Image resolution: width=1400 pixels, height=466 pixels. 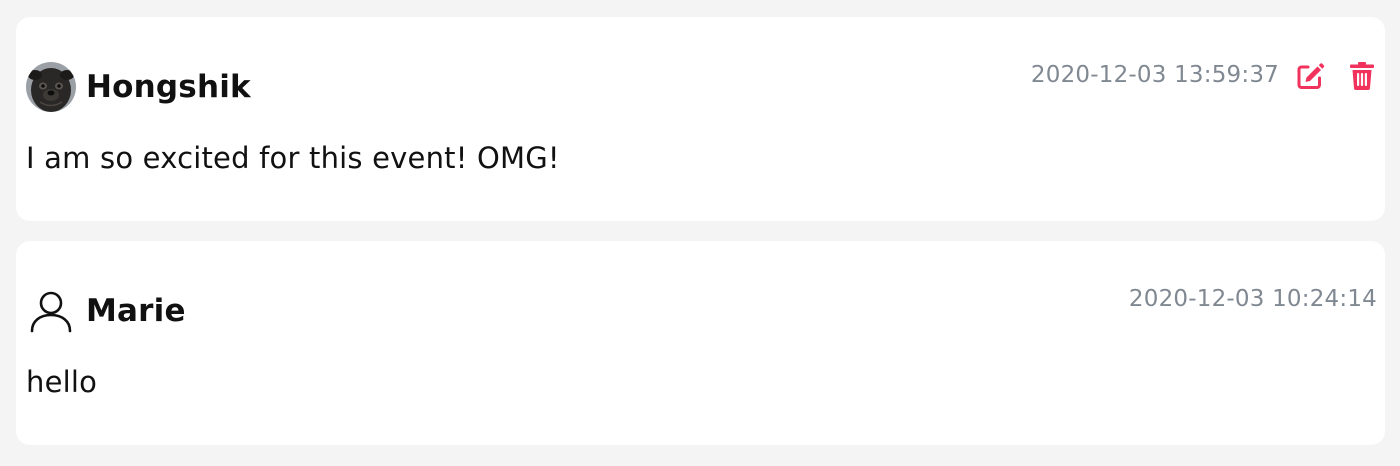 What do you see at coordinates (293, 158) in the screenshot?
I see `comment-text: I am so excited for this event! OMG!` at bounding box center [293, 158].